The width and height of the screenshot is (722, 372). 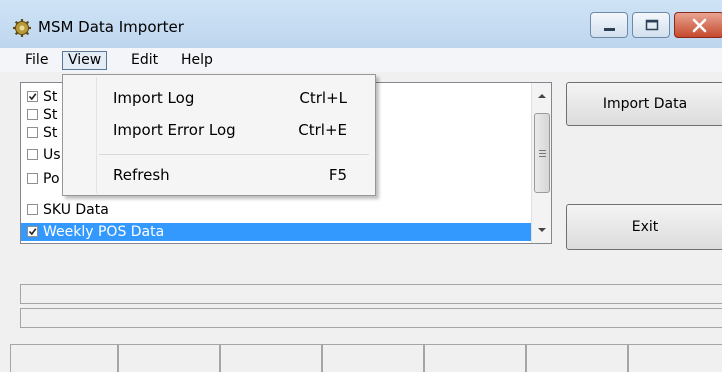 What do you see at coordinates (51, 179) in the screenshot?
I see `list-item-label: Po` at bounding box center [51, 179].